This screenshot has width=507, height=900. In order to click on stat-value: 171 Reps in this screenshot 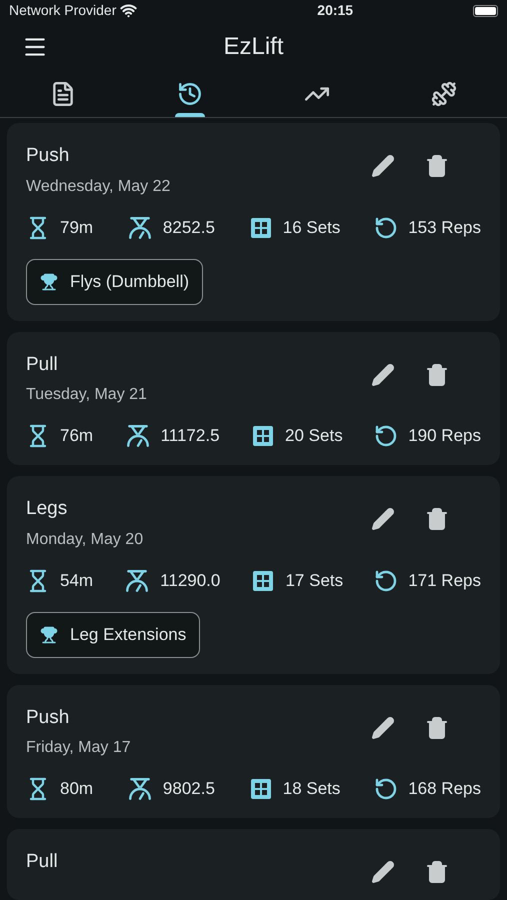, I will do `click(444, 581)`.